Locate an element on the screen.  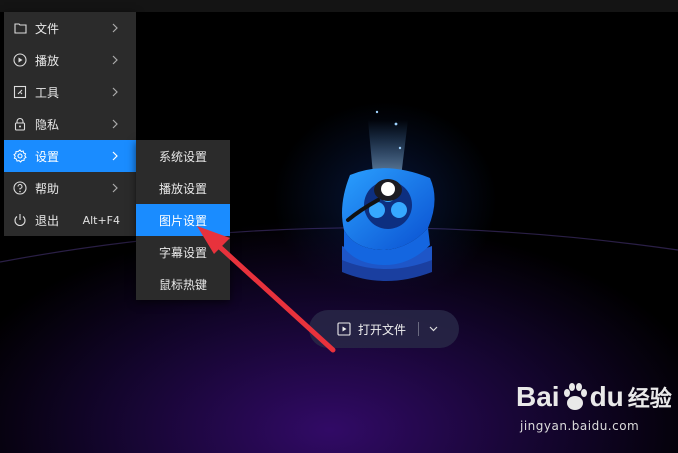
player-logo is located at coordinates (388, 195).